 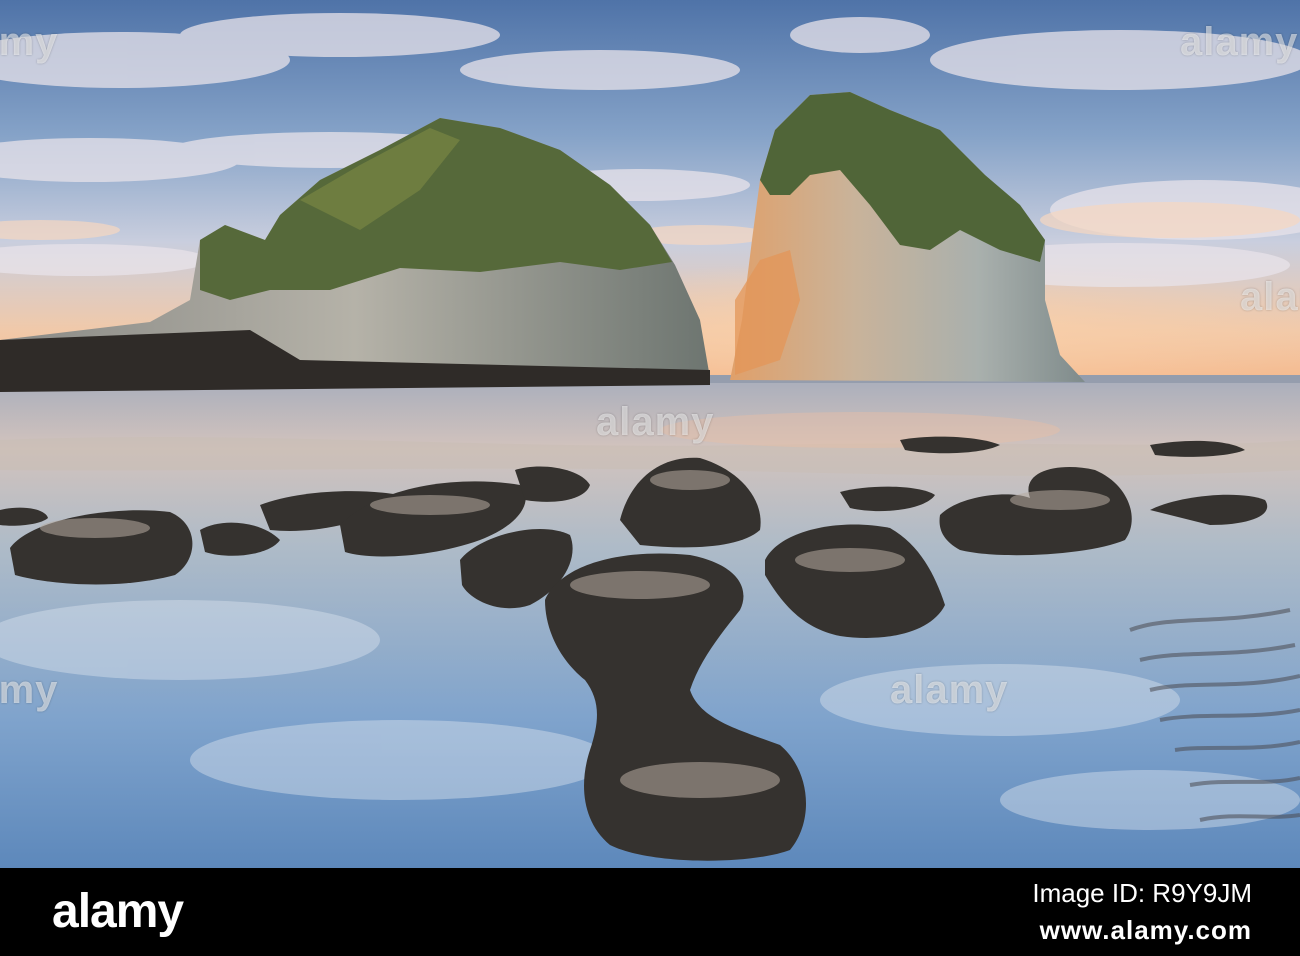 I want to click on brand-logo: alamy, so click(x=118, y=911).